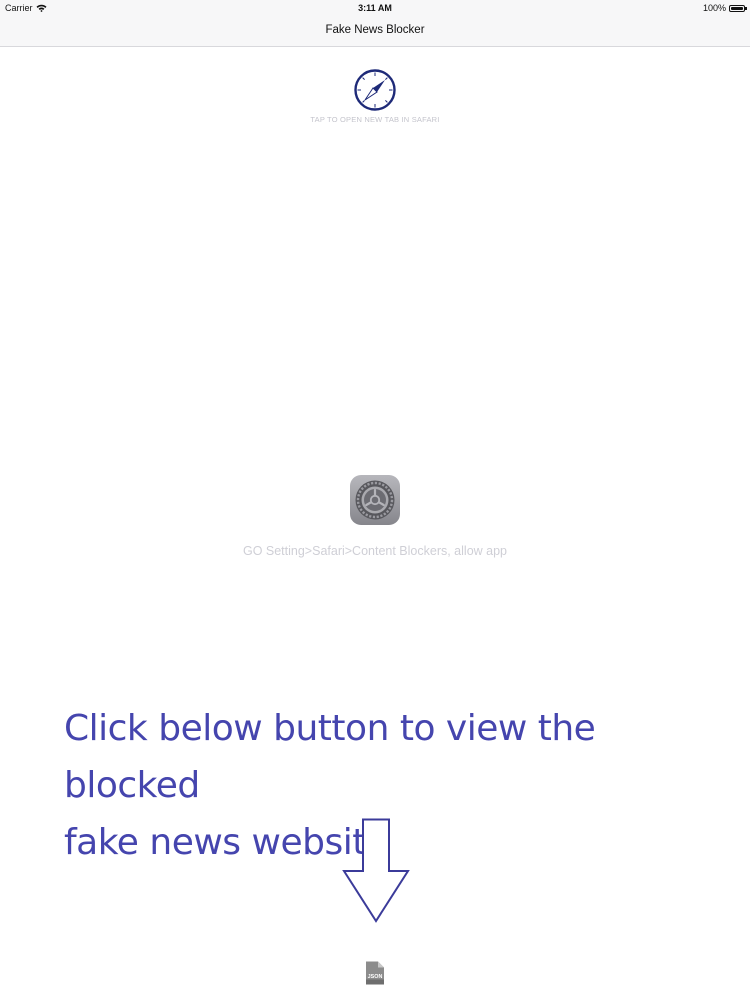 This screenshot has height=1000, width=750. What do you see at coordinates (738, 8) in the screenshot?
I see `battery-icon` at bounding box center [738, 8].